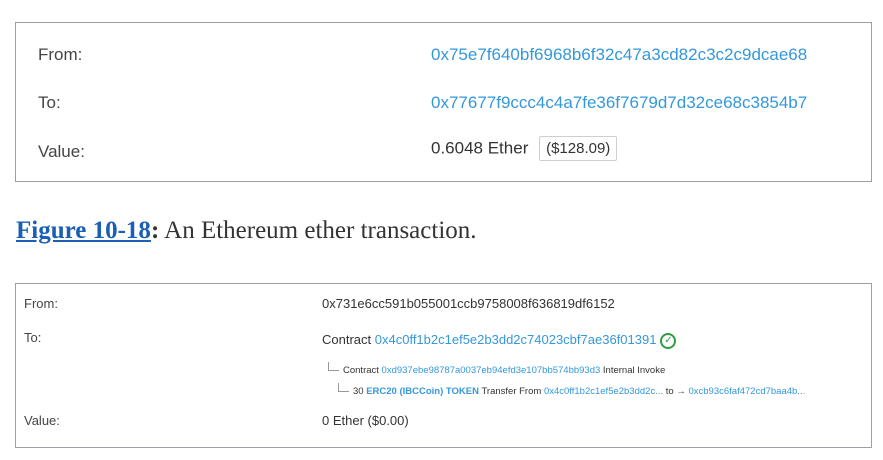 This screenshot has width=883, height=460. What do you see at coordinates (668, 340) in the screenshot?
I see `check-circle-icon: ✓` at bounding box center [668, 340].